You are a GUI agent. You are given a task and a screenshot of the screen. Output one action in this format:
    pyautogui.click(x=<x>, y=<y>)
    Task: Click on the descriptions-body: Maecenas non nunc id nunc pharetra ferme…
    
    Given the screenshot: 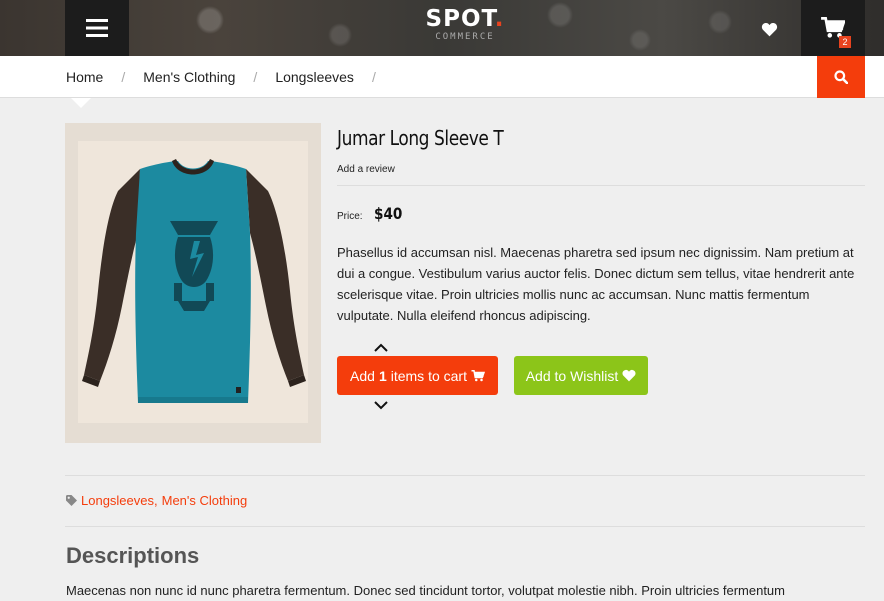 What is the action you would take?
    pyautogui.click(x=425, y=590)
    